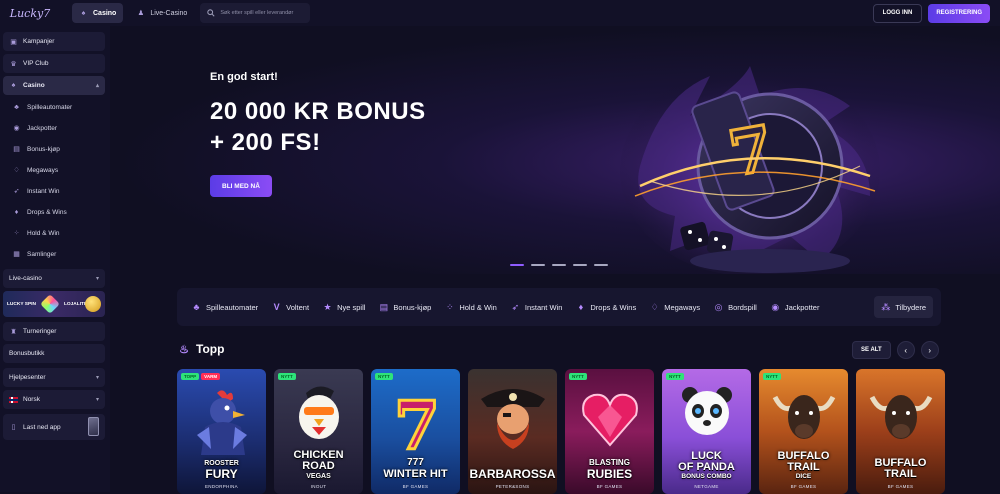  I want to click on join-now-button: BLI MED NÅ, so click(241, 186).